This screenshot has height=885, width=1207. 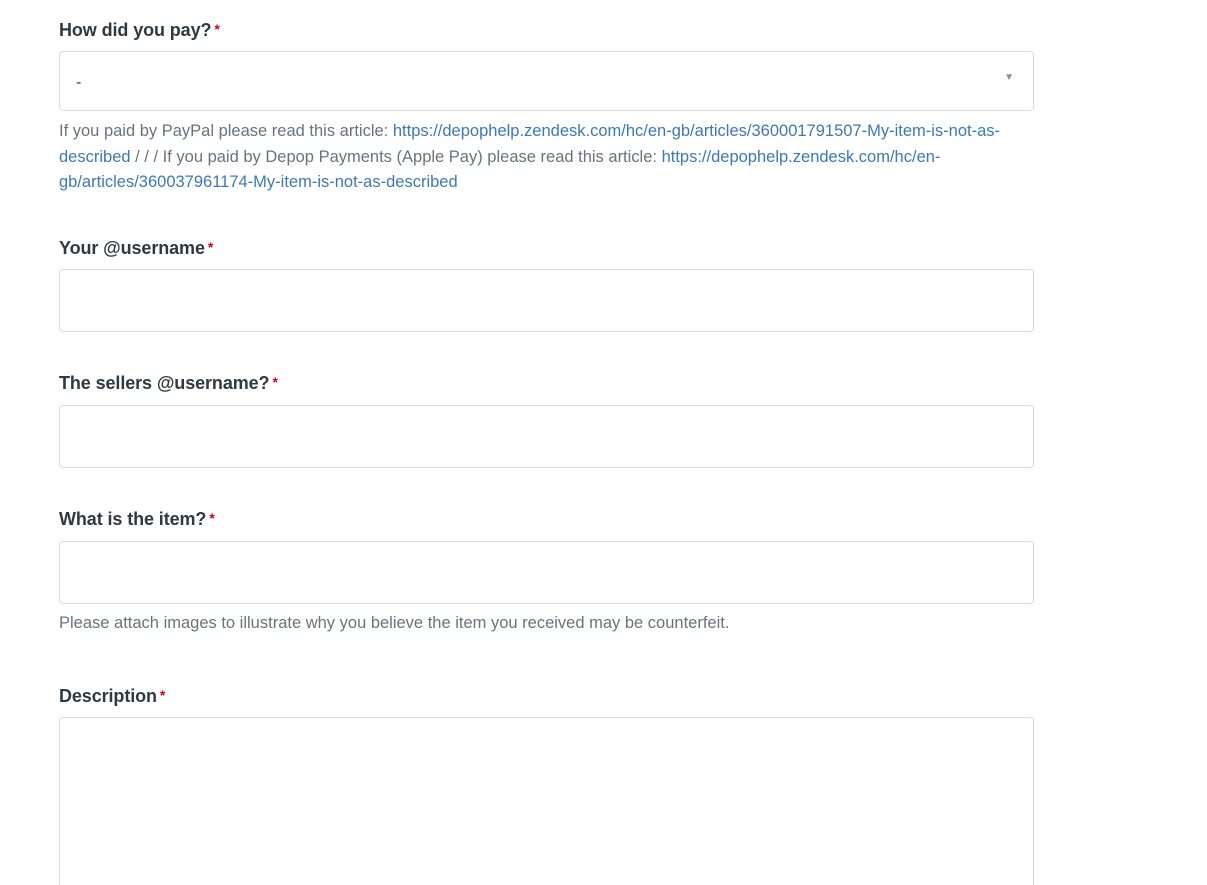 I want to click on description-label: Description *, so click(x=112, y=696).